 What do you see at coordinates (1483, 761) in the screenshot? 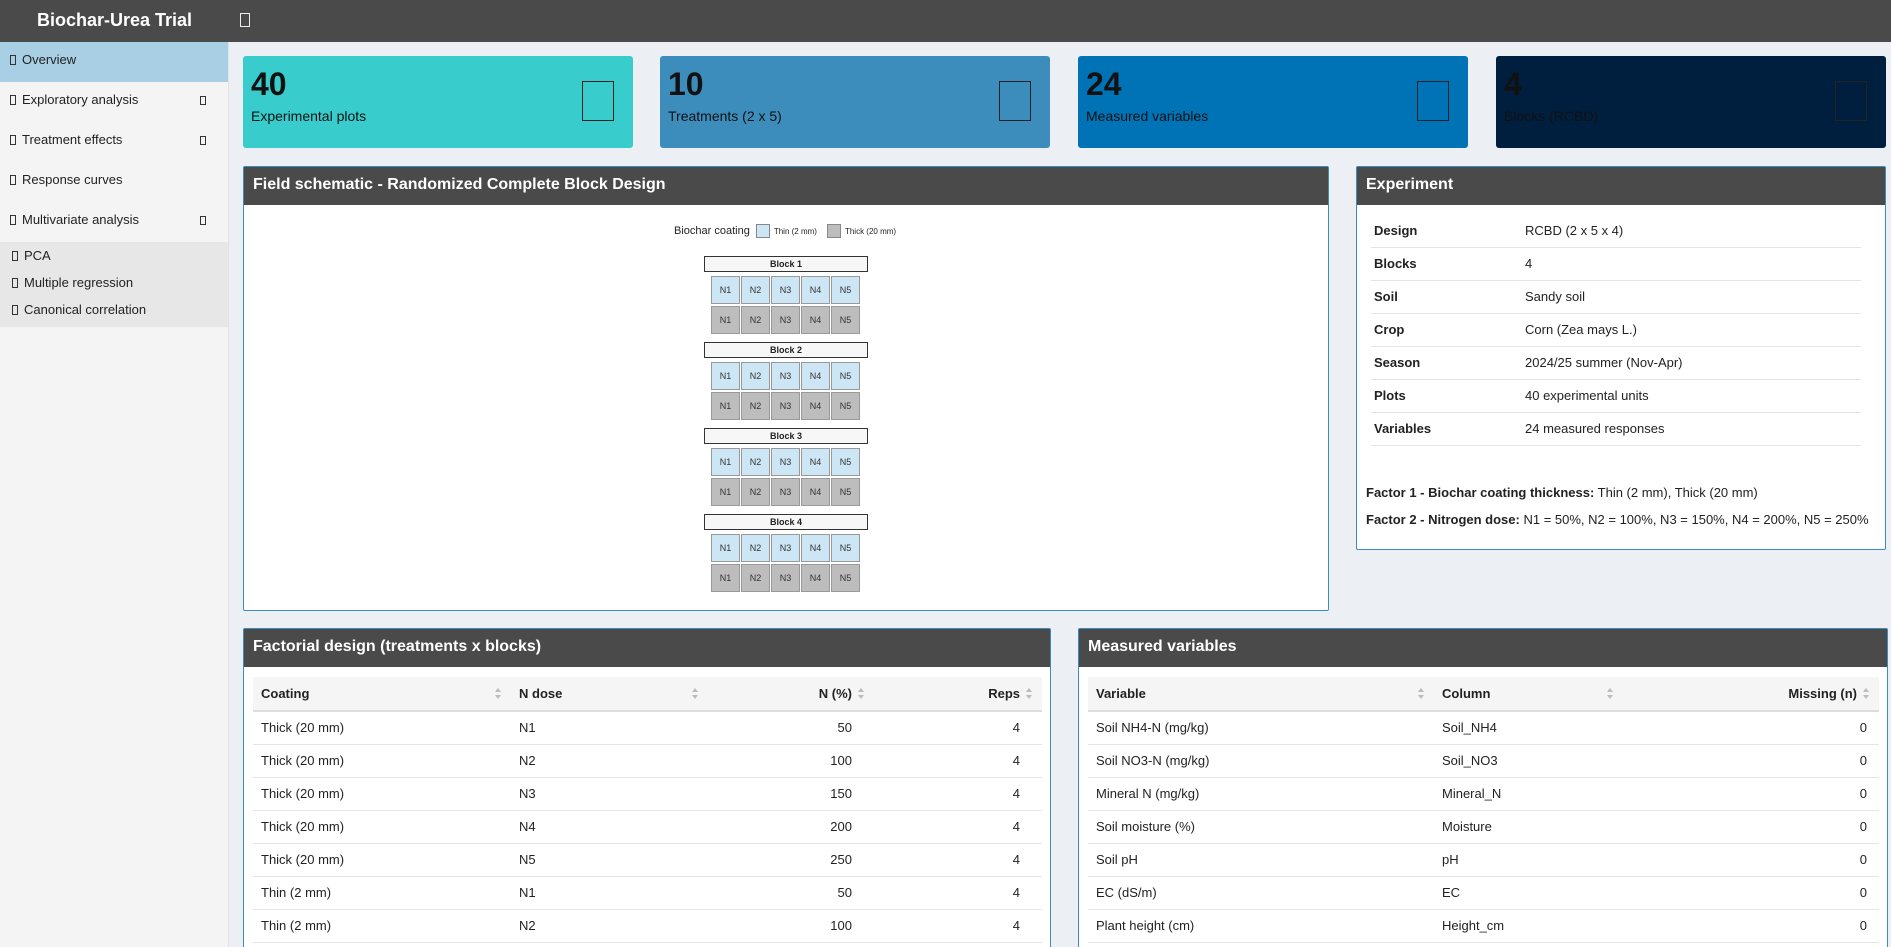
I see `table-row: Soil NO3-N (mg/kg) Soil_NO3 0` at bounding box center [1483, 761].